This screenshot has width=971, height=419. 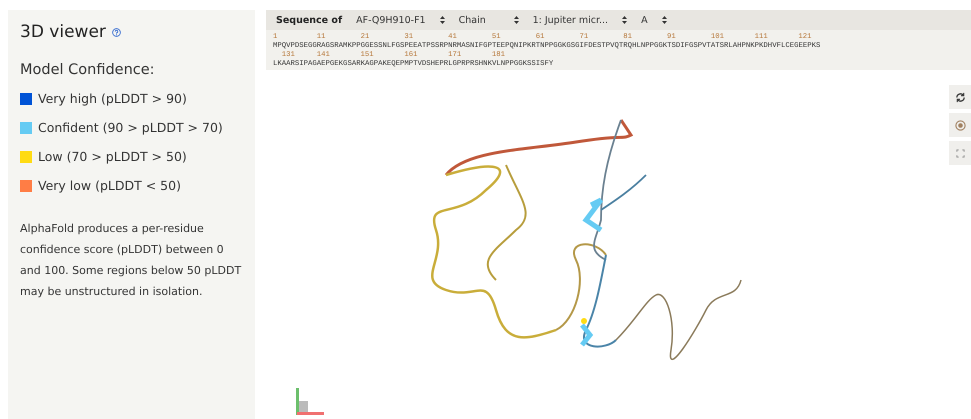 I want to click on spin-button, so click(x=960, y=97).